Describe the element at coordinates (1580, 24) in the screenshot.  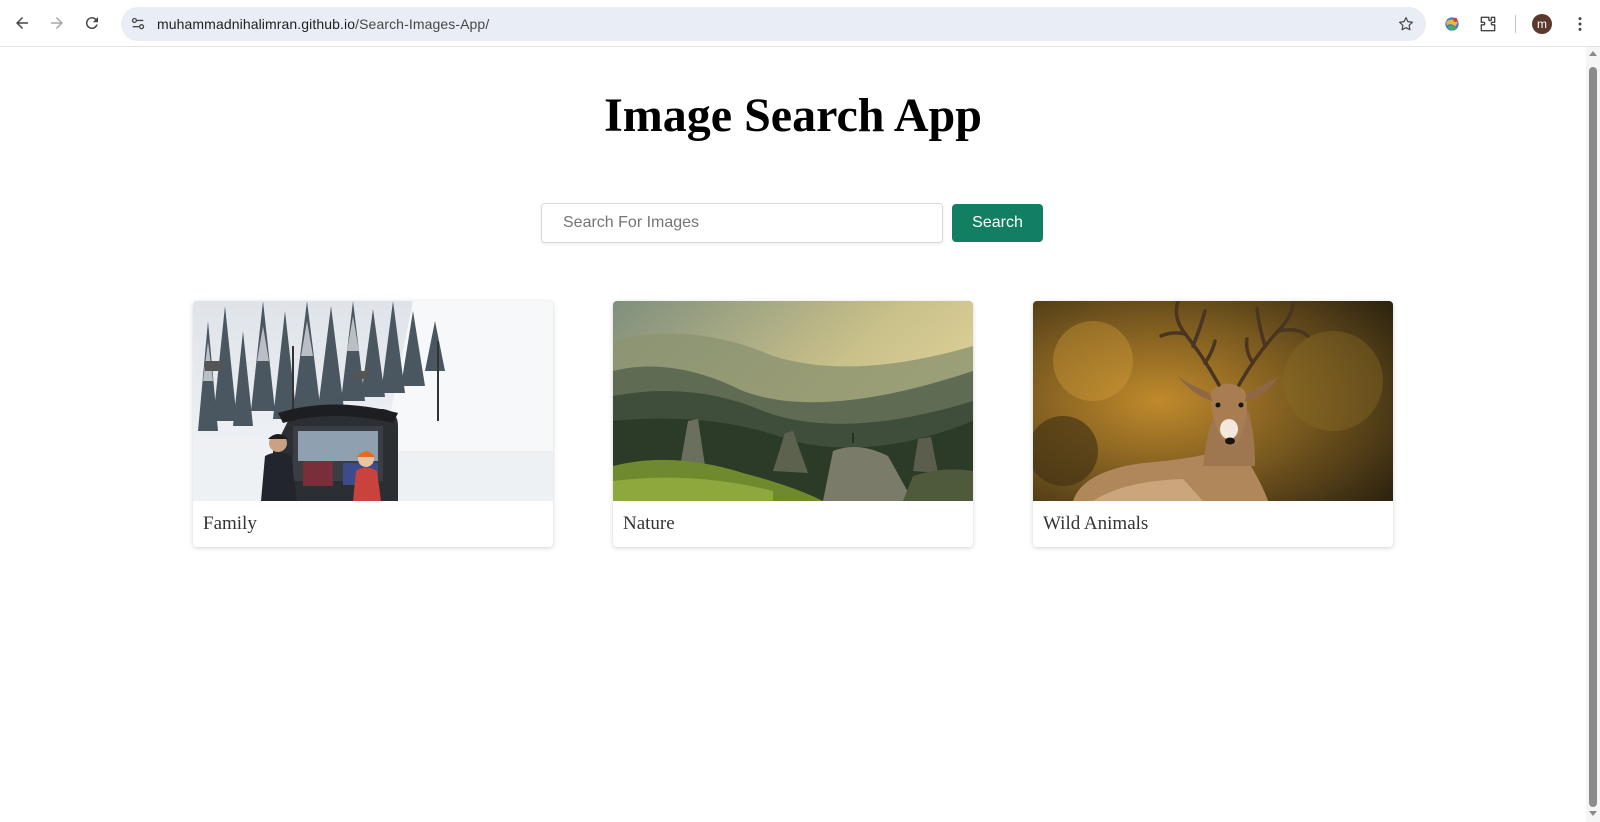
I see `kebab-menu-icon` at that location.